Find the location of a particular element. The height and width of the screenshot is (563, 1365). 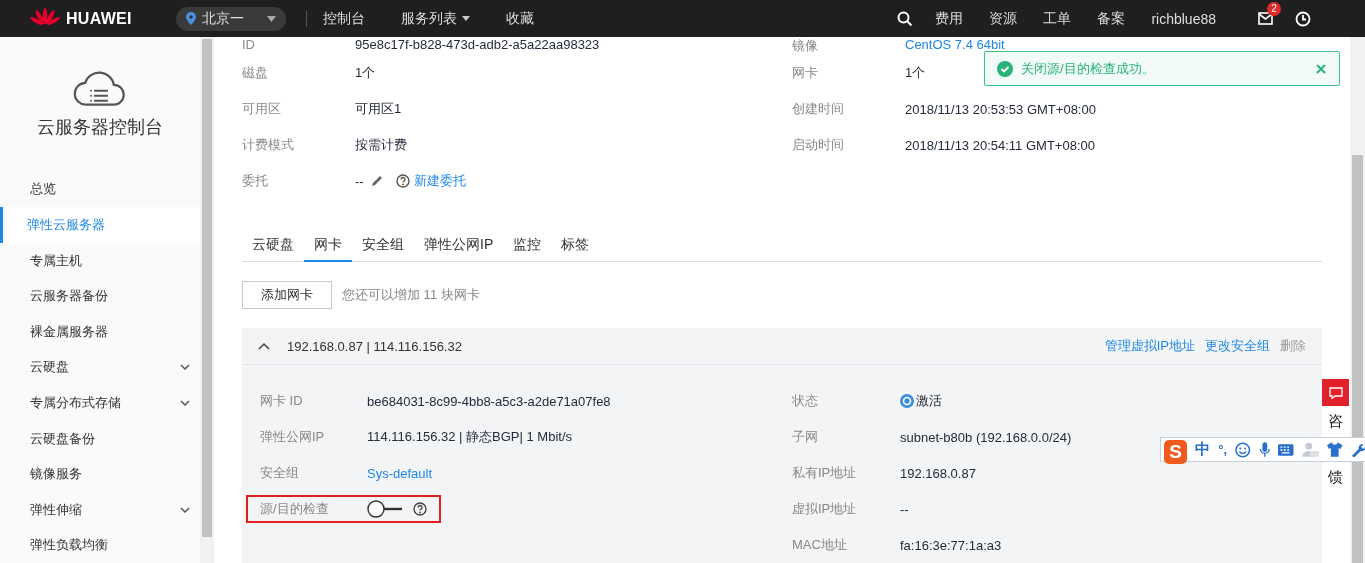

field-value: 按需计费 is located at coordinates (381, 145).